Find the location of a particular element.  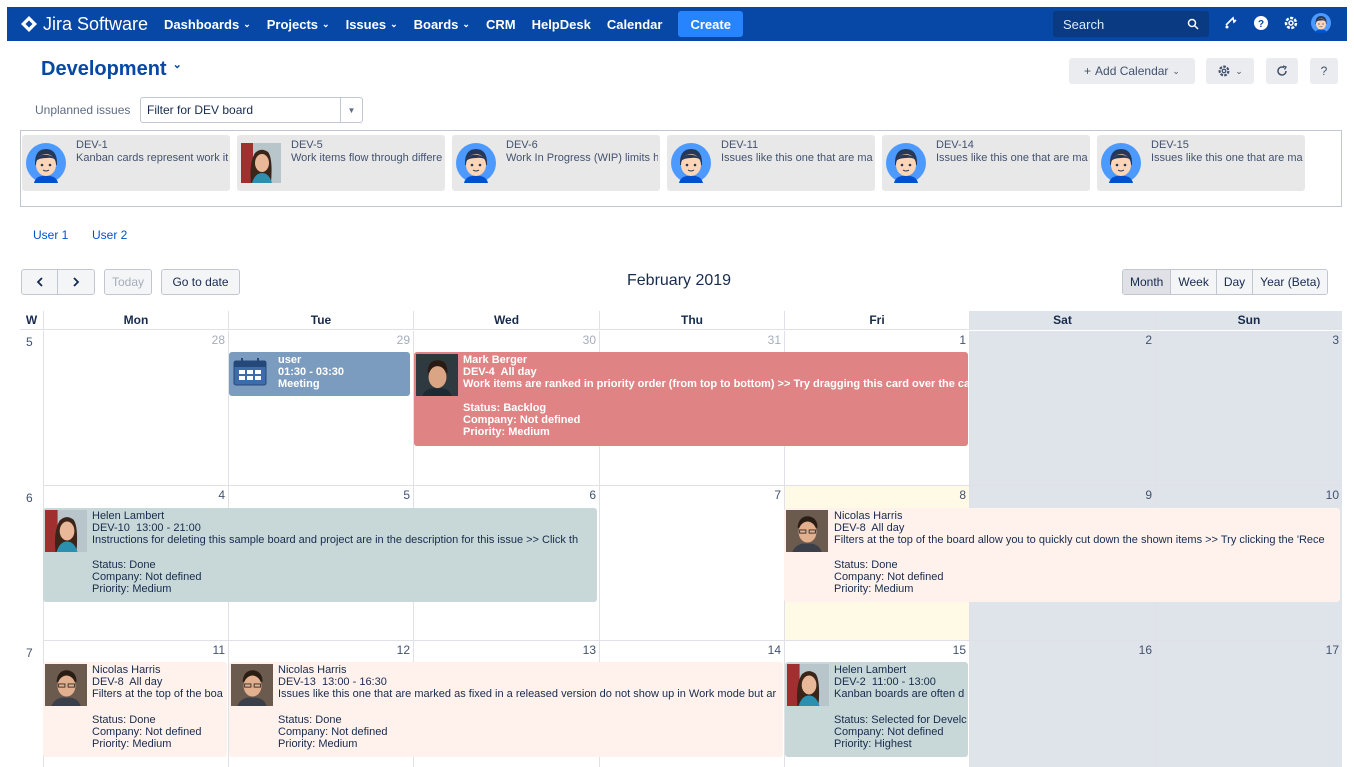

chevron-left-icon is located at coordinates (39, 282).